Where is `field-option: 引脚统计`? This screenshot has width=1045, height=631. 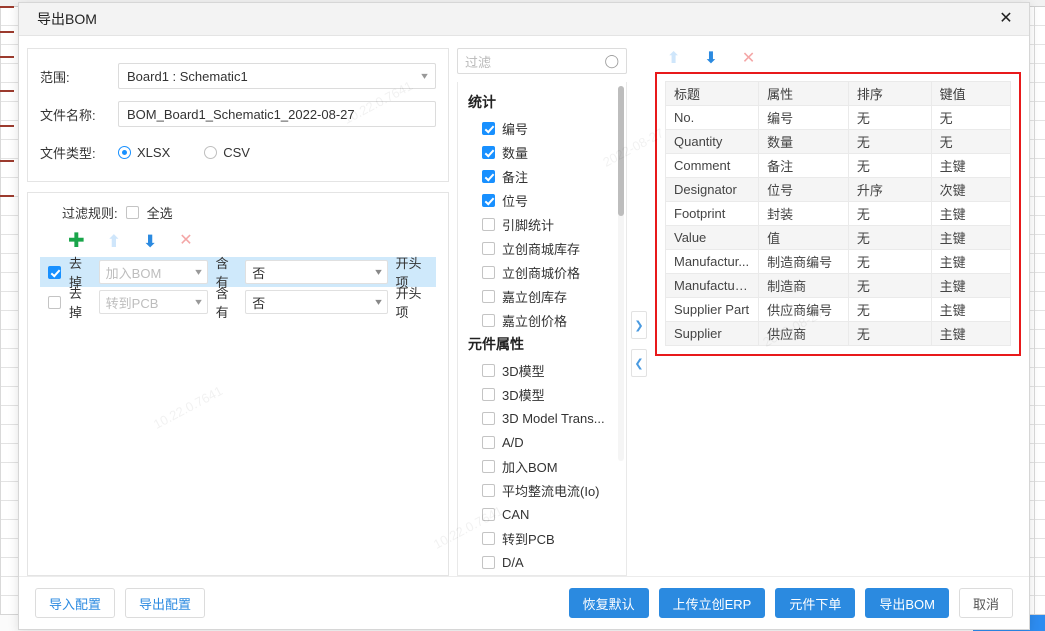 field-option: 引脚统计 is located at coordinates (542, 224).